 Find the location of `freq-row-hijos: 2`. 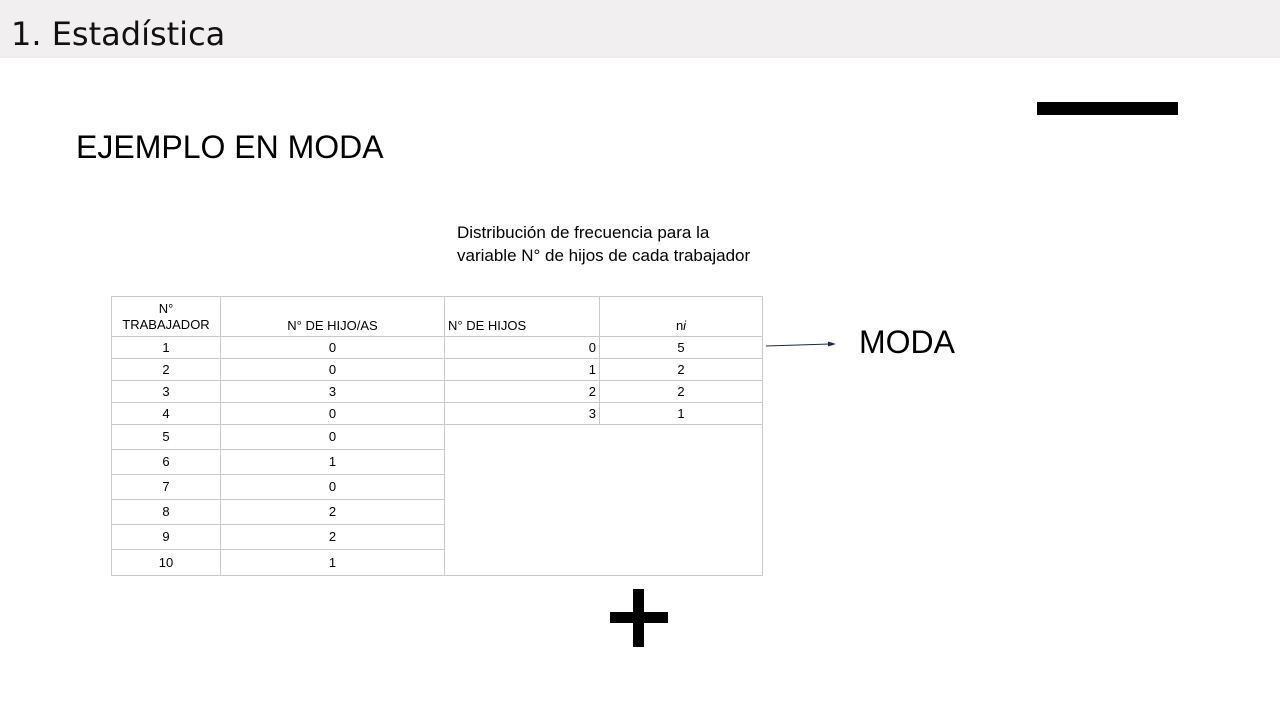

freq-row-hijos: 2 is located at coordinates (522, 391).